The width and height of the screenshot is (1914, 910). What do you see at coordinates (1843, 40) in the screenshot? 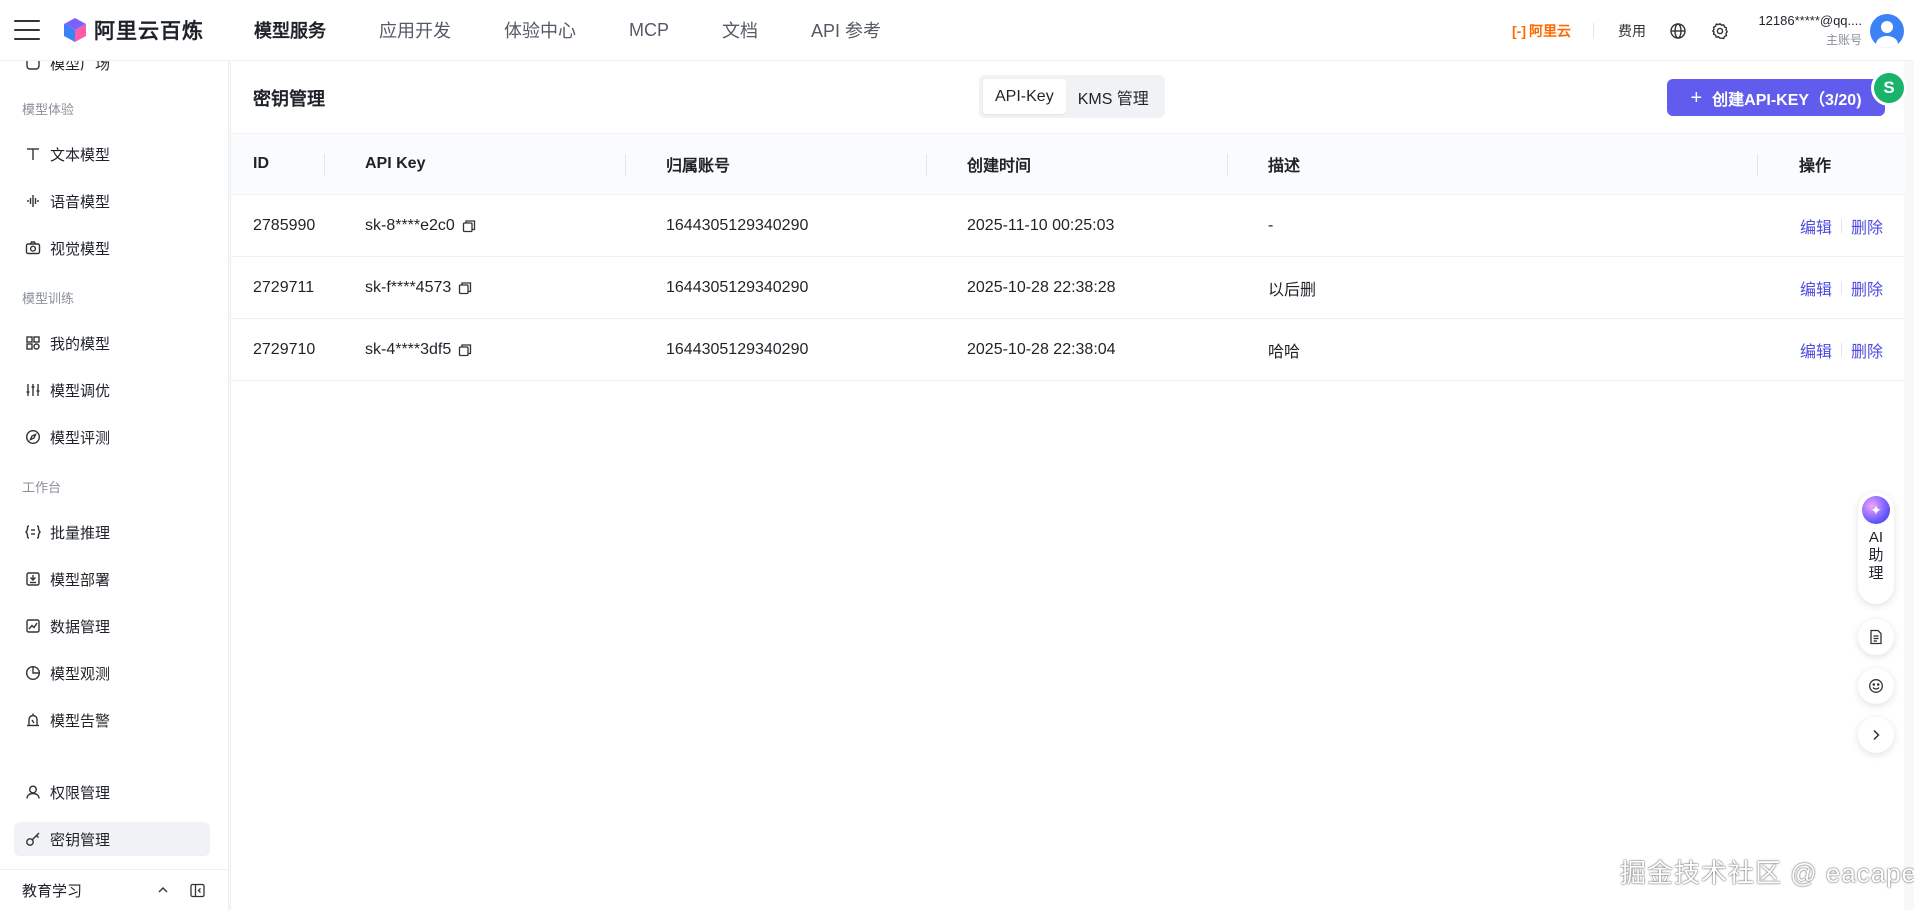
I see `account-role: 主账号` at bounding box center [1843, 40].